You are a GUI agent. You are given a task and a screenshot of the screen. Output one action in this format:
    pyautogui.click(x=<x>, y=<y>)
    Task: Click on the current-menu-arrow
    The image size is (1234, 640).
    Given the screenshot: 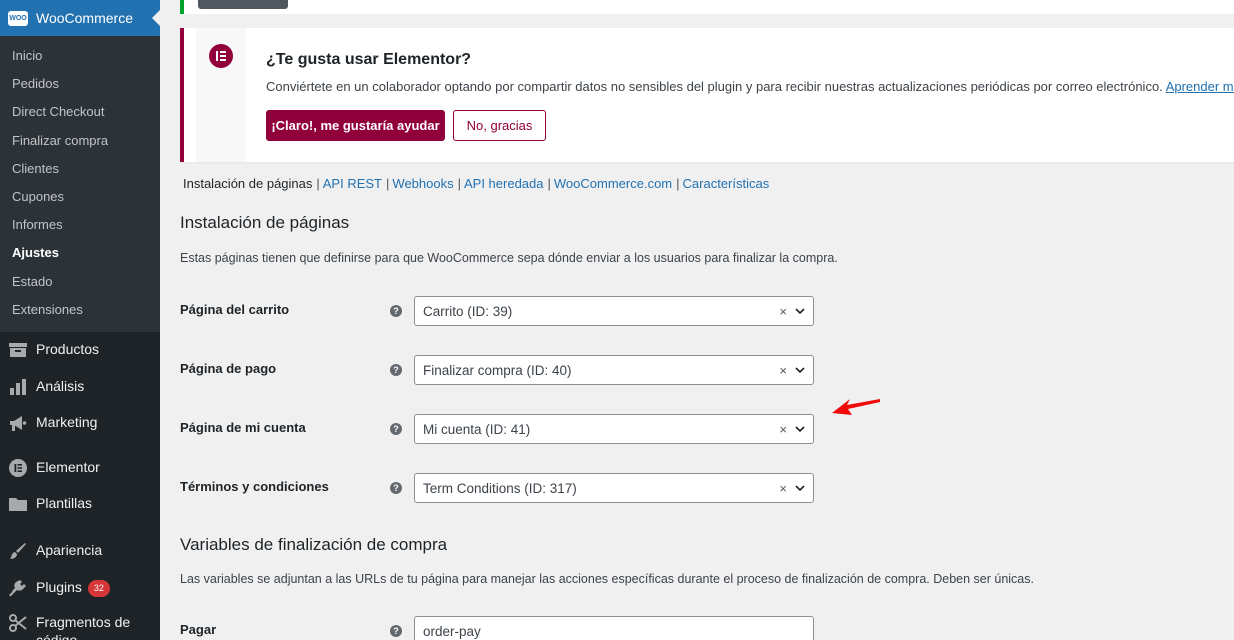 What is the action you would take?
    pyautogui.click(x=156, y=18)
    